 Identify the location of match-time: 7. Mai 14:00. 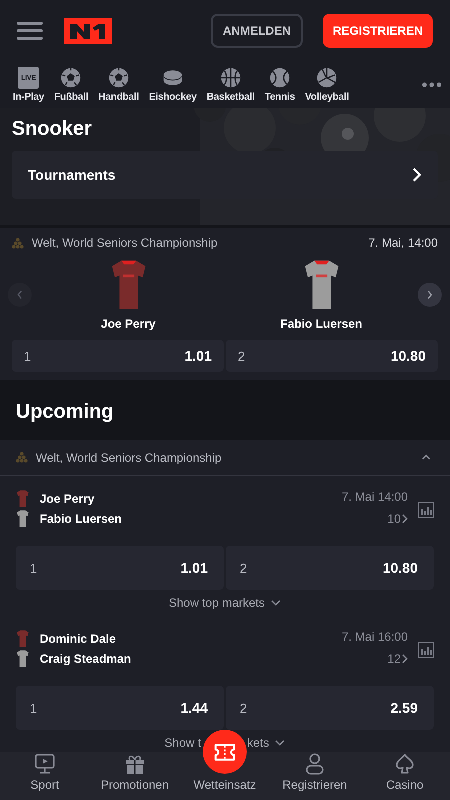
(375, 497).